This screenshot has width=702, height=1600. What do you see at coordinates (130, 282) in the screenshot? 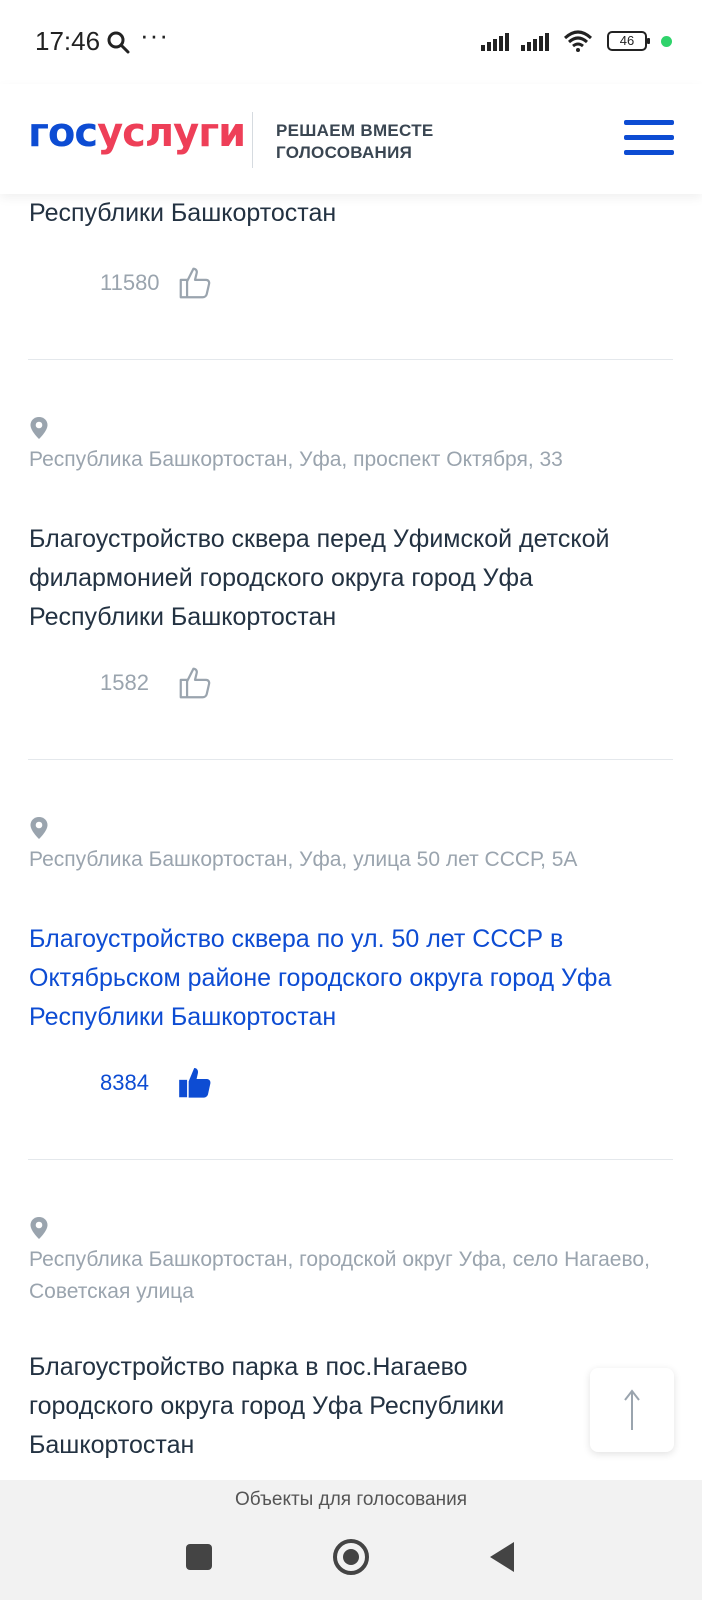
I see `like-count: 11580` at bounding box center [130, 282].